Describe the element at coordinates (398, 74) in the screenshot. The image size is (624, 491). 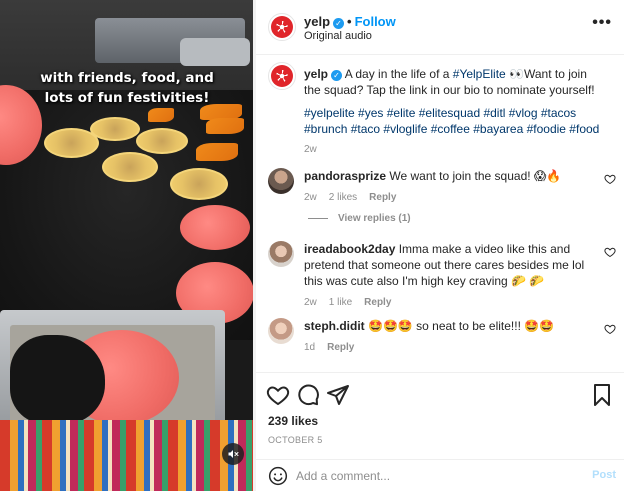
I see `caption-text-start: A day in the life of a` at that location.